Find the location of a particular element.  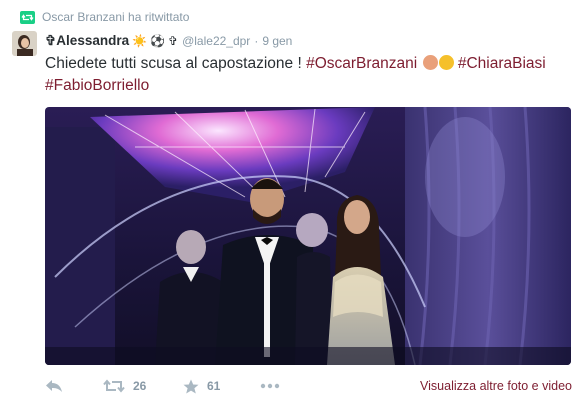

cross-emoji: ✞ is located at coordinates (173, 41).